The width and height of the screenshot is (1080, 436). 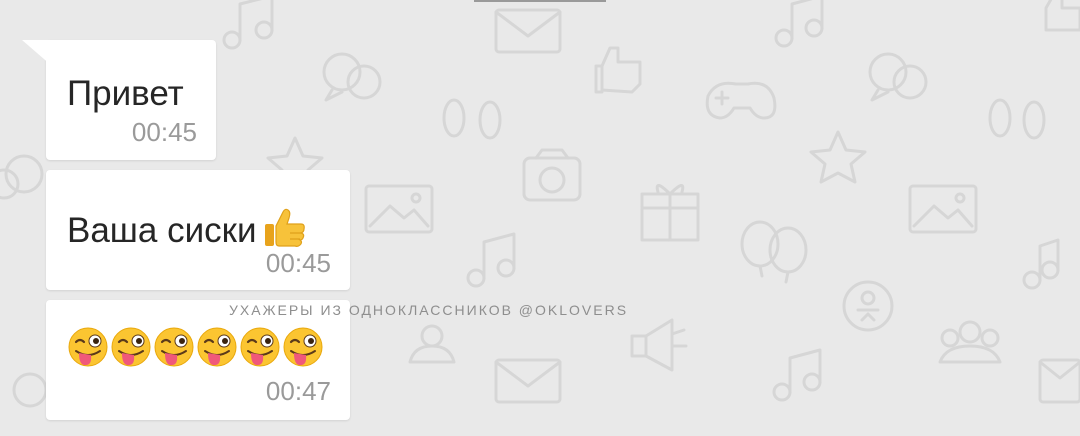 I want to click on camera-icon, so click(x=552, y=175).